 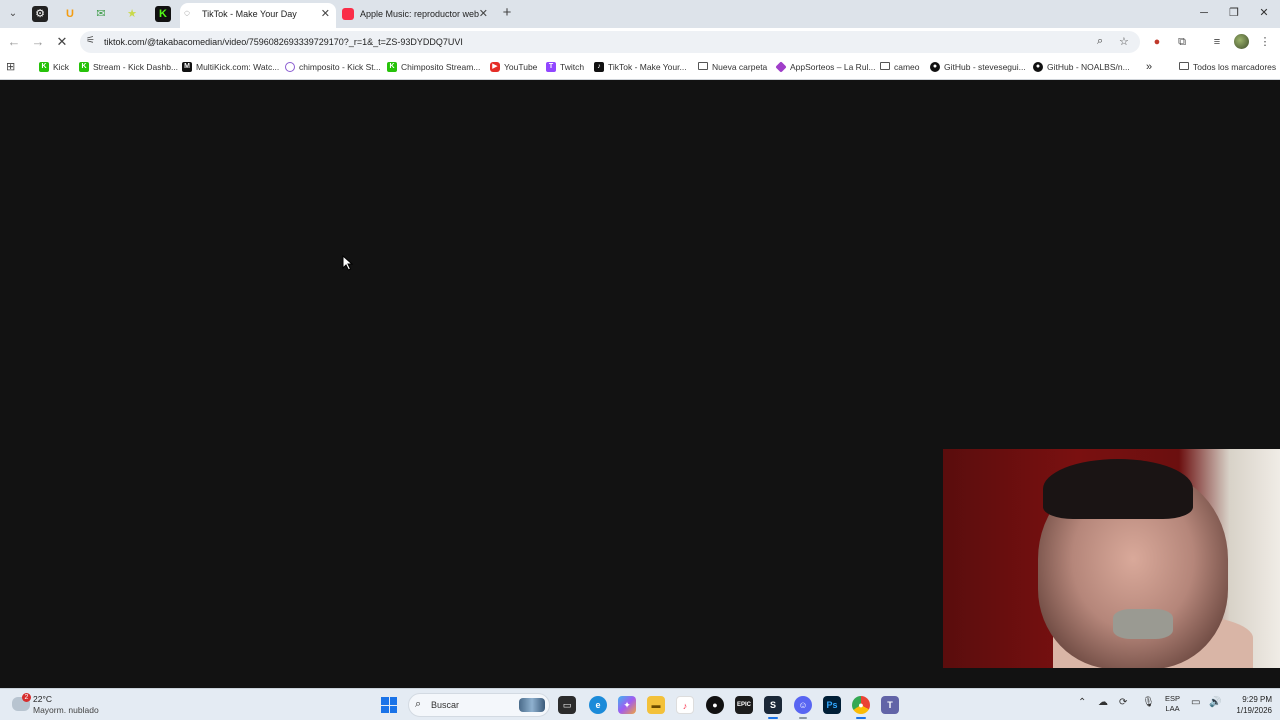 What do you see at coordinates (832, 705) in the screenshot?
I see `photoshop-icon: Ps` at bounding box center [832, 705].